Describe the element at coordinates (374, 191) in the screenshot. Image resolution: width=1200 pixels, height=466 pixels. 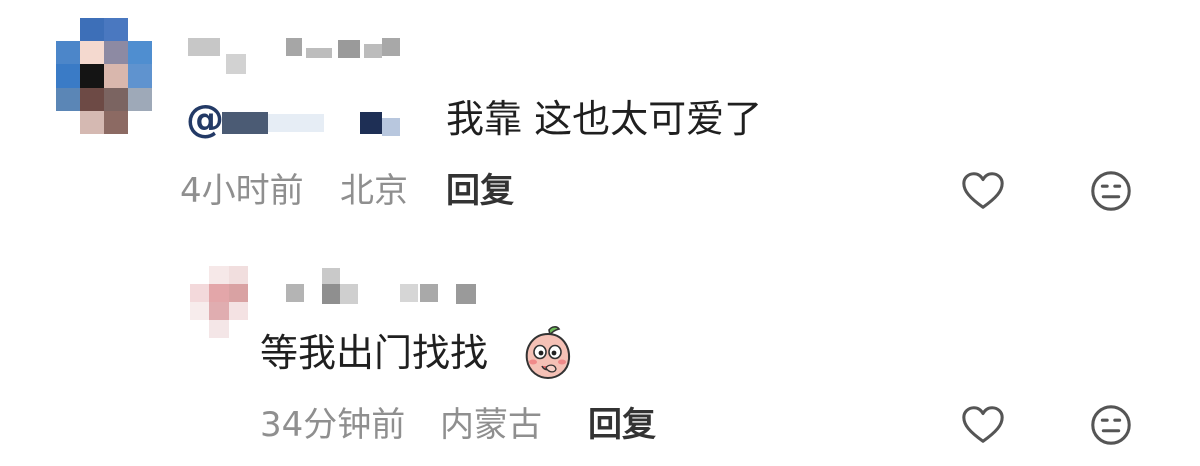
I see `comment-location: 北京` at that location.